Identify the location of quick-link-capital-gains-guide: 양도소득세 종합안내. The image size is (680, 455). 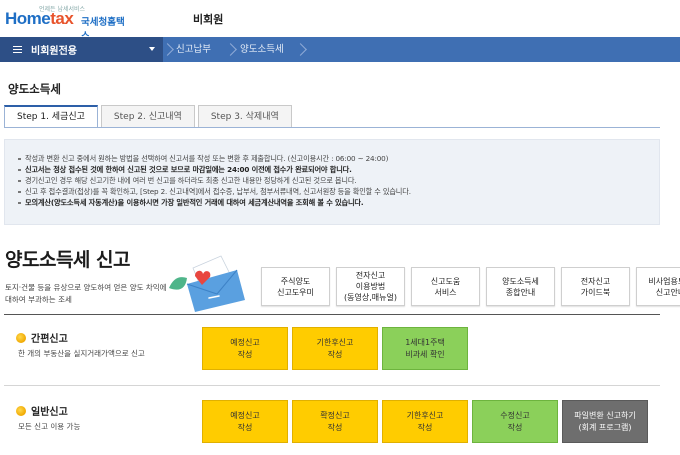
(520, 286).